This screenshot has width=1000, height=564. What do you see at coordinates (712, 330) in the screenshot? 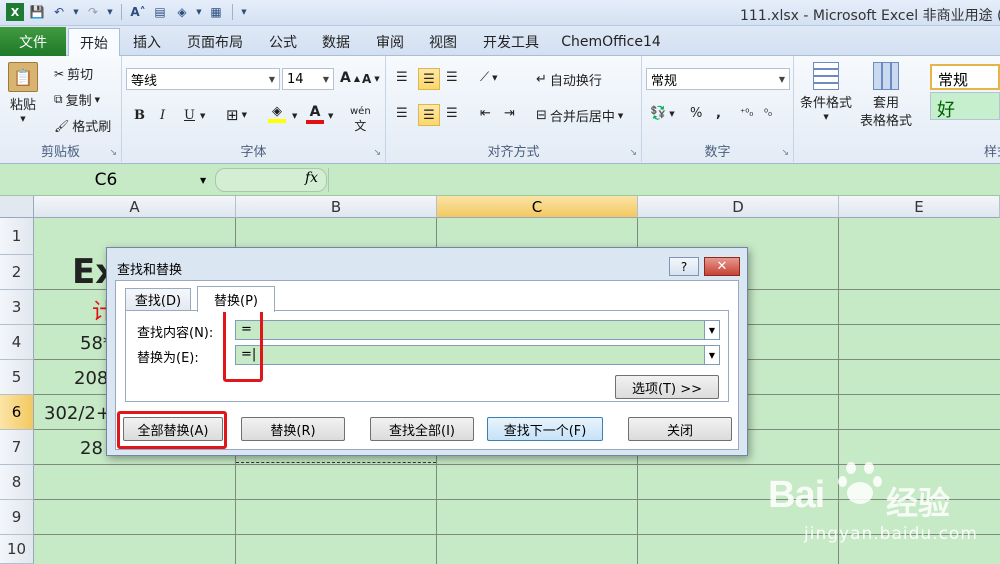
I see `find-what-dropdown-icon: ▼` at bounding box center [712, 330].